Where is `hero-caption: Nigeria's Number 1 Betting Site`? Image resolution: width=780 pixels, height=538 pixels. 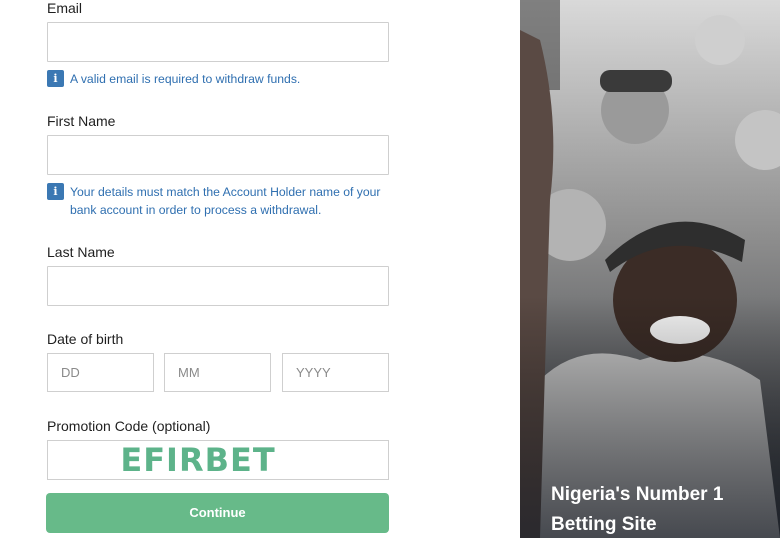
hero-caption: Nigeria's Number 1 Betting Site is located at coordinates (661, 509).